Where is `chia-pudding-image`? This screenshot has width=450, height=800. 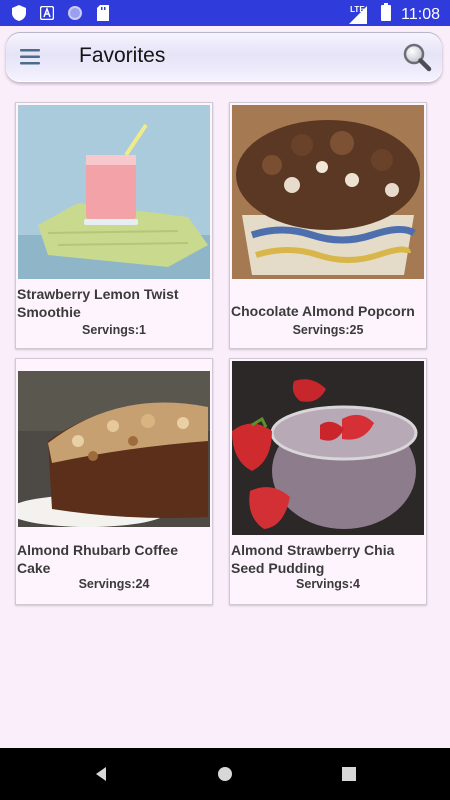 chia-pudding-image is located at coordinates (328, 448).